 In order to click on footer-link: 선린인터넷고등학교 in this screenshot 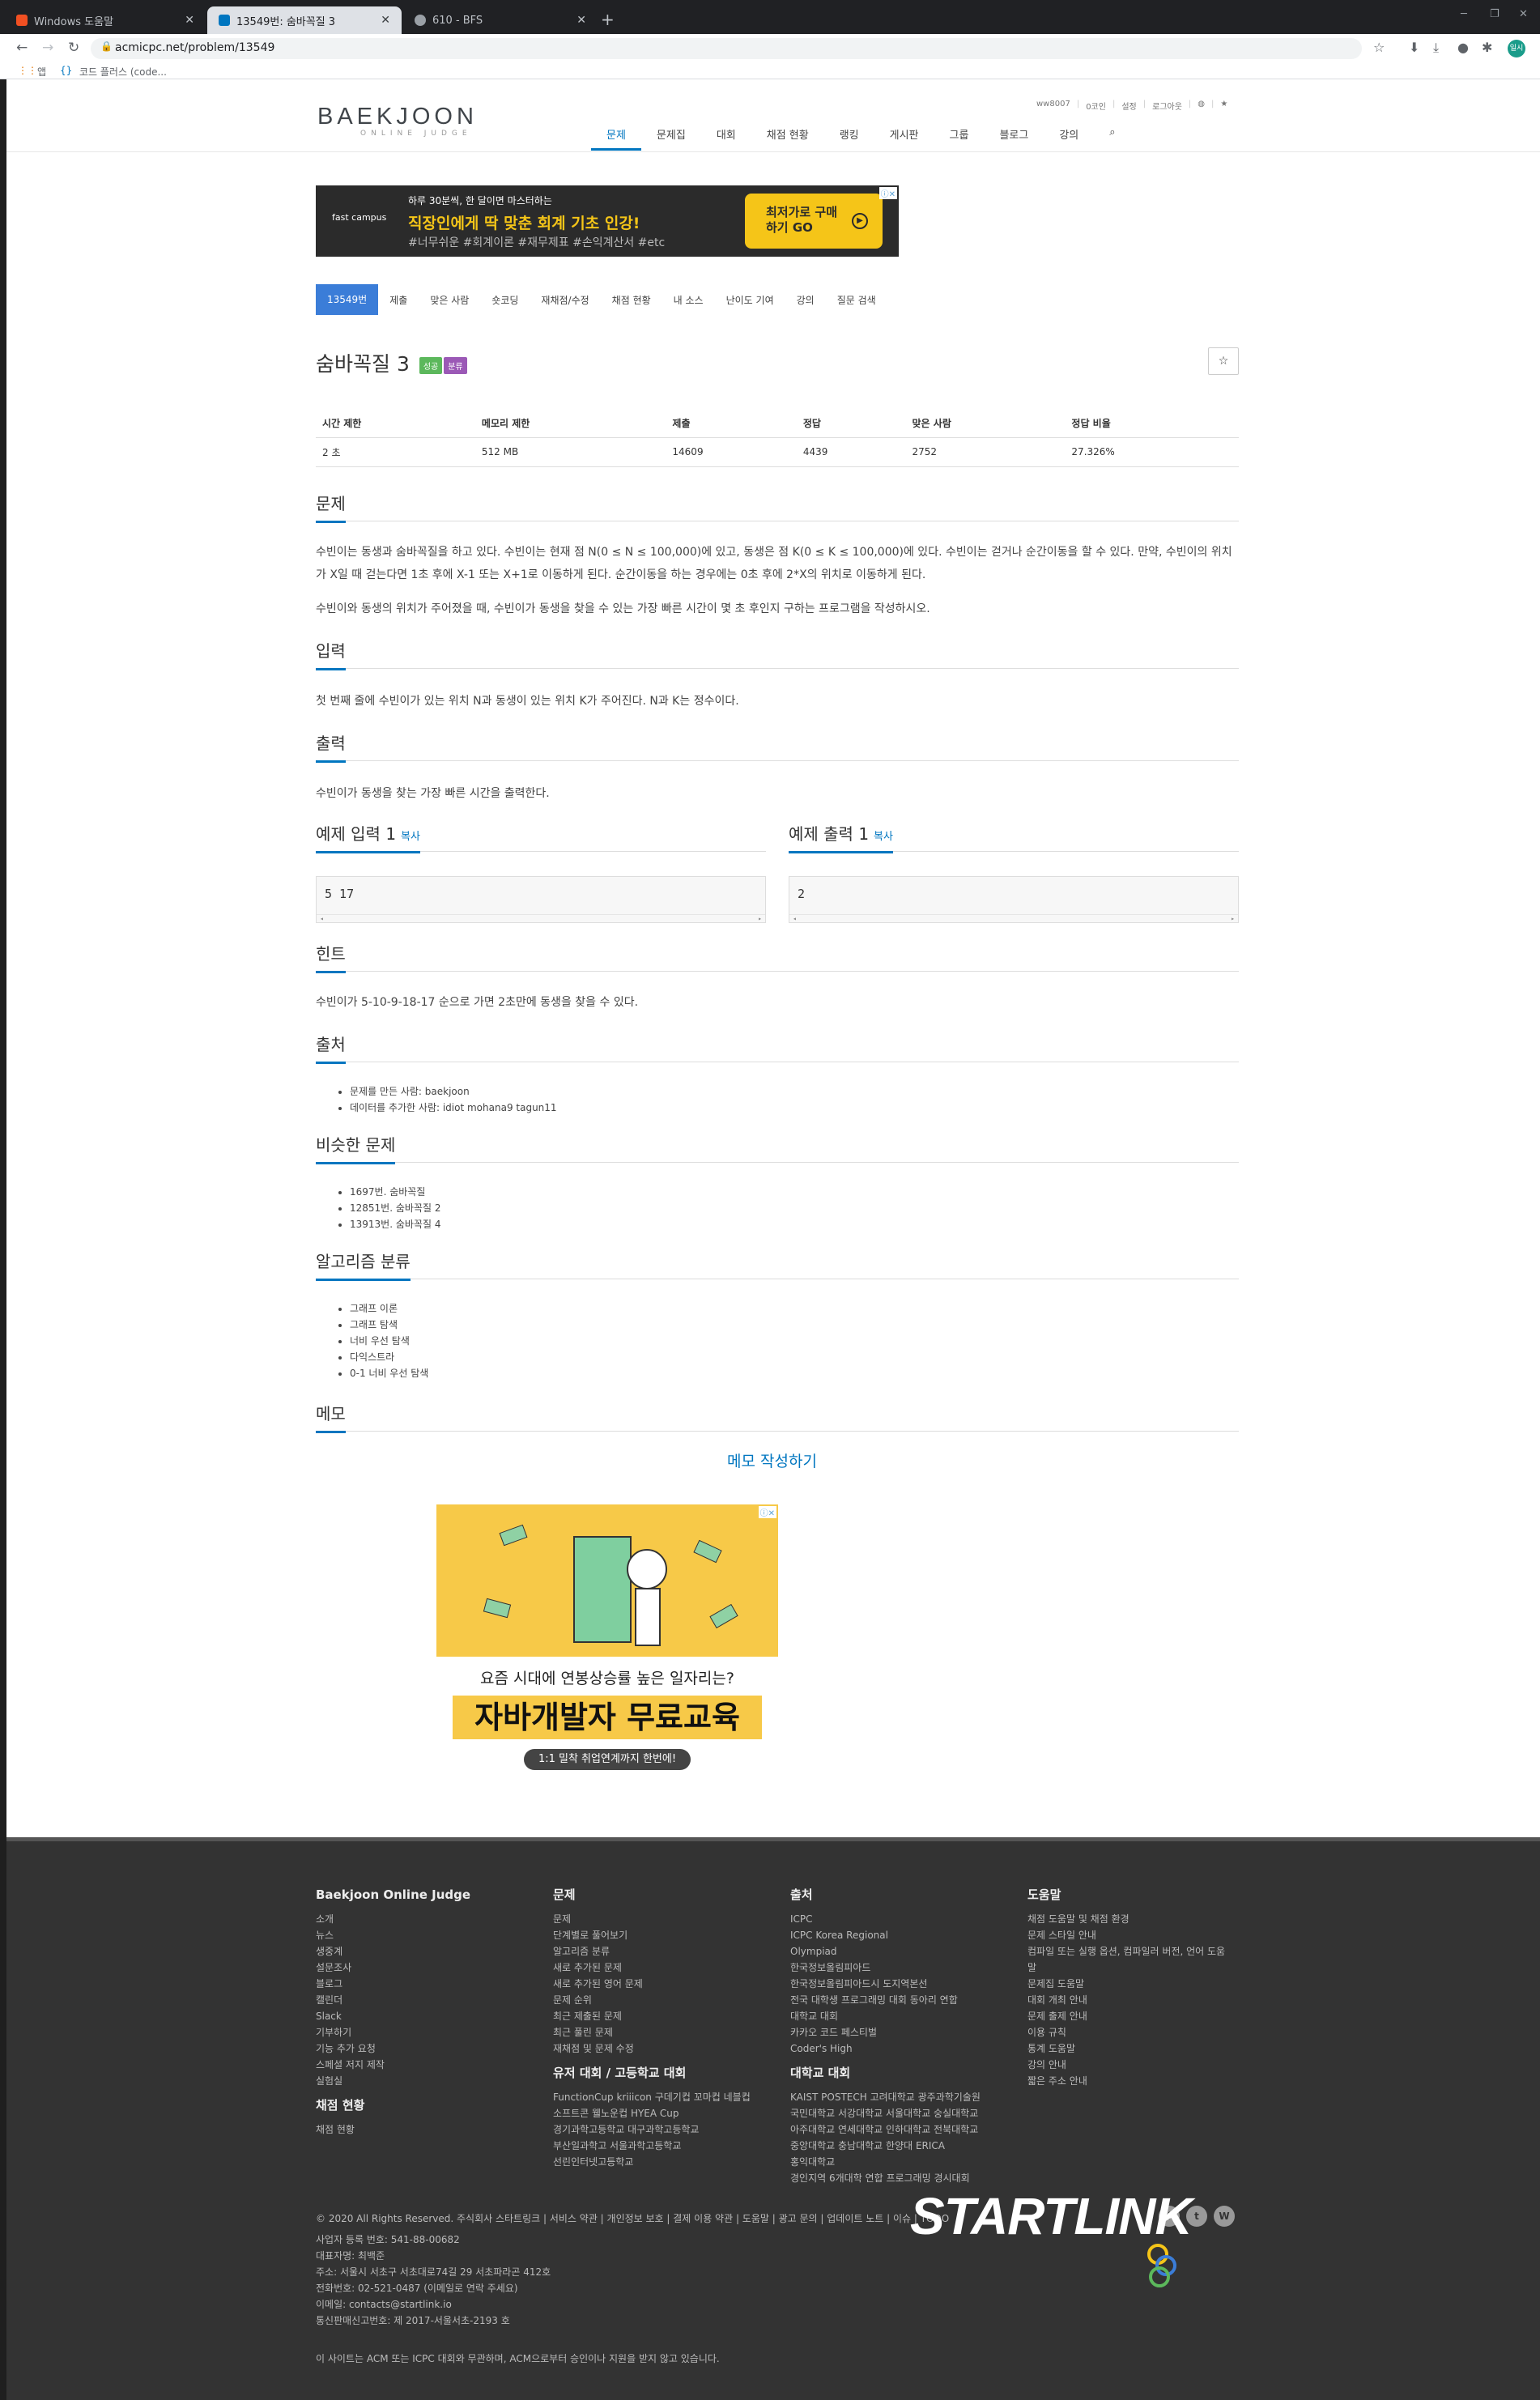, I will do `click(666, 2162)`.